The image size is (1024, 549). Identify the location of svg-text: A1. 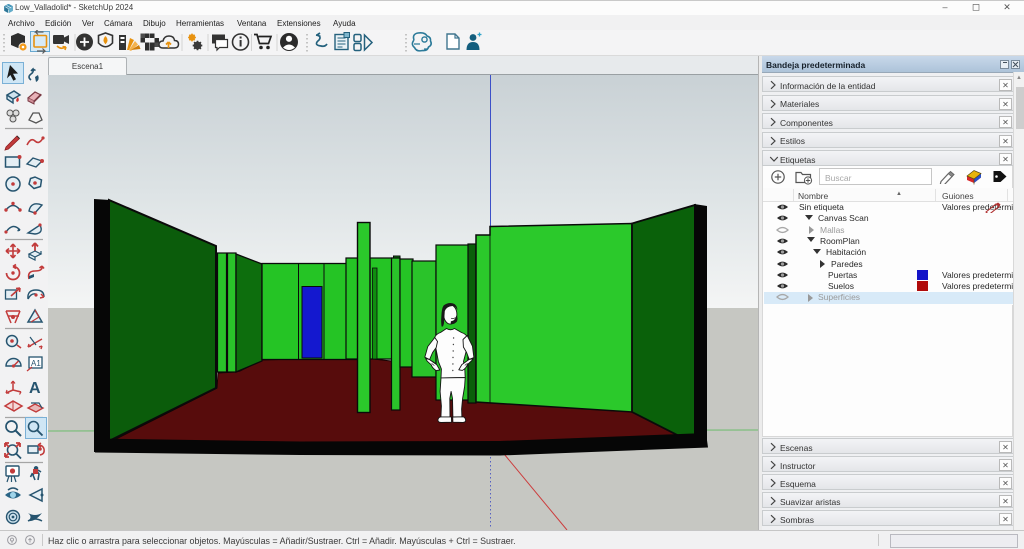
(36, 363).